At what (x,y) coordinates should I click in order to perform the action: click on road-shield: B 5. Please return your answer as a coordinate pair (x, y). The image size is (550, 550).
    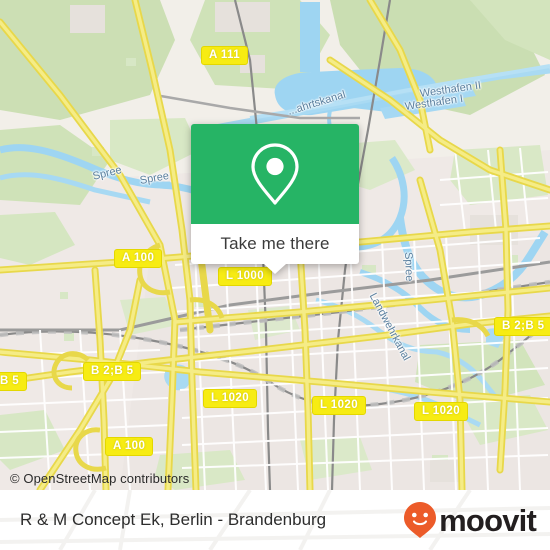
    Looking at the image, I should click on (14, 381).